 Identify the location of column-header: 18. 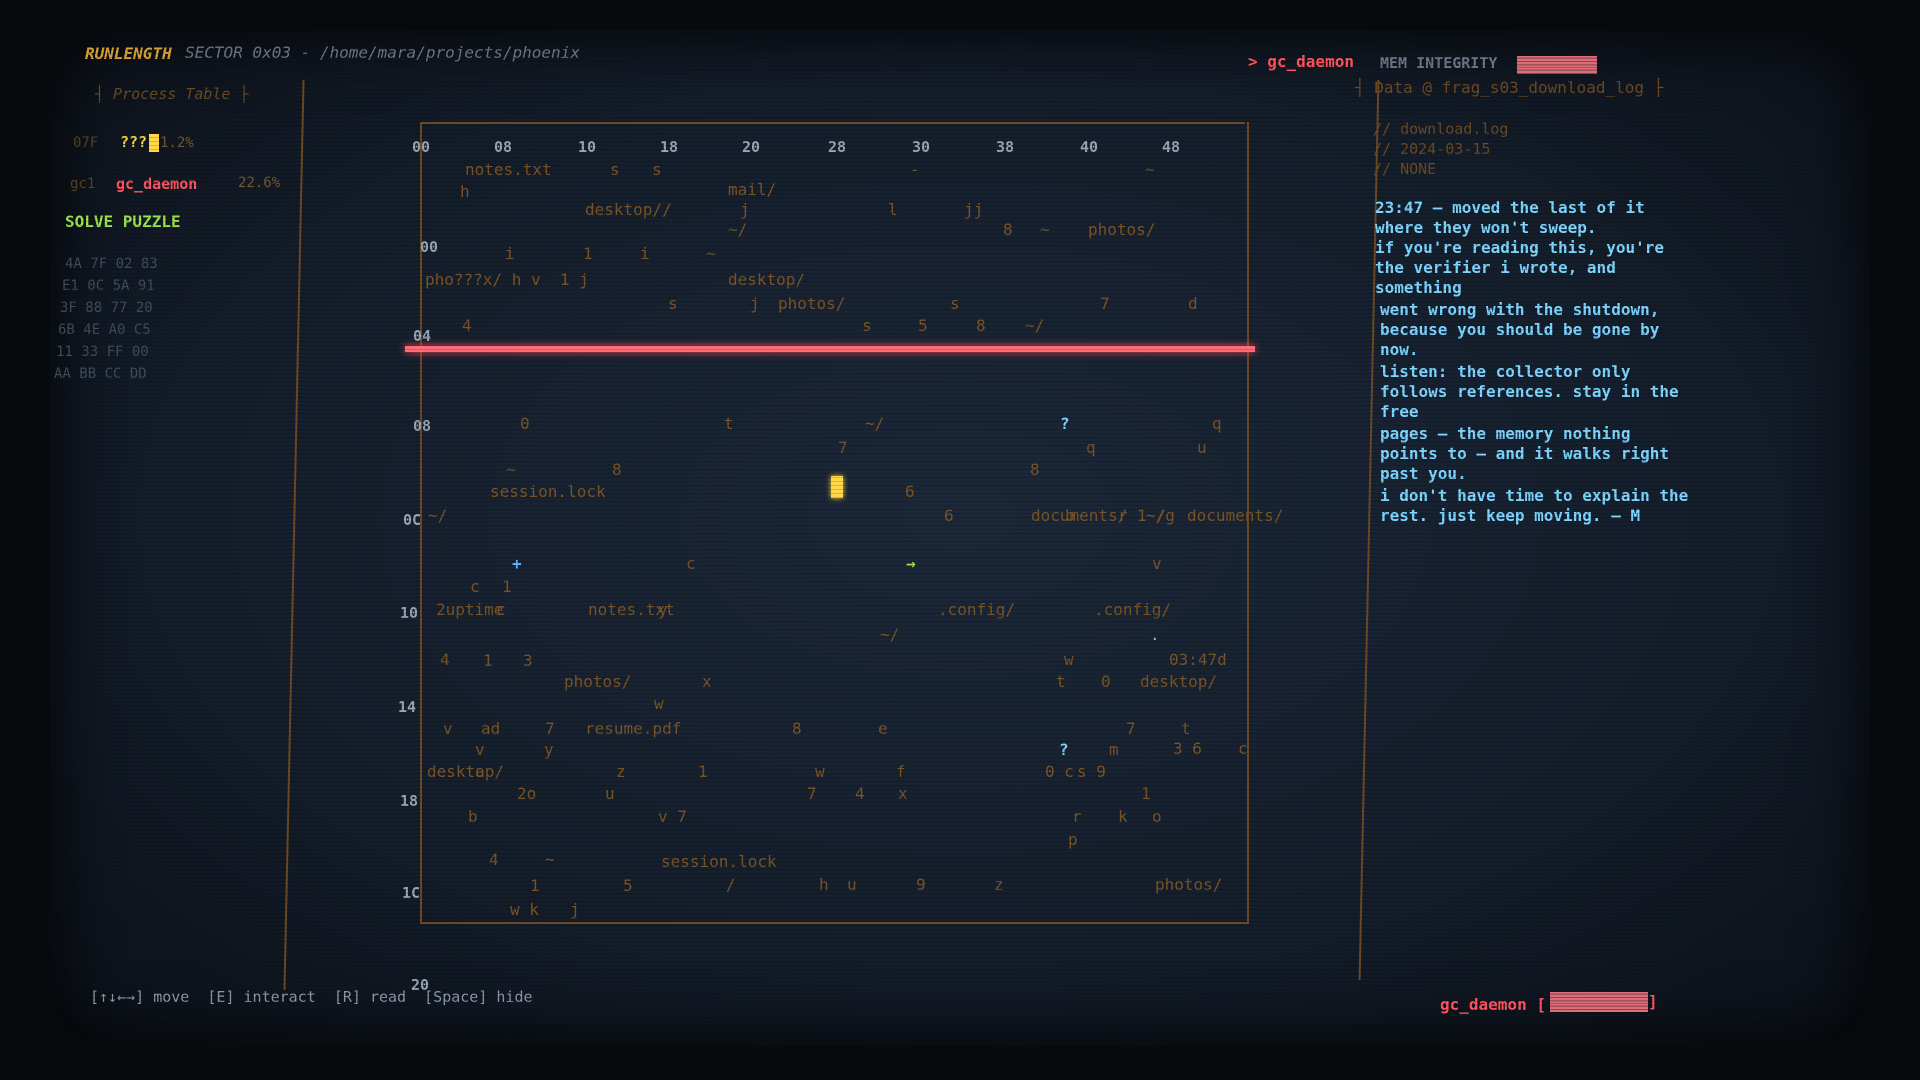
(669, 147).